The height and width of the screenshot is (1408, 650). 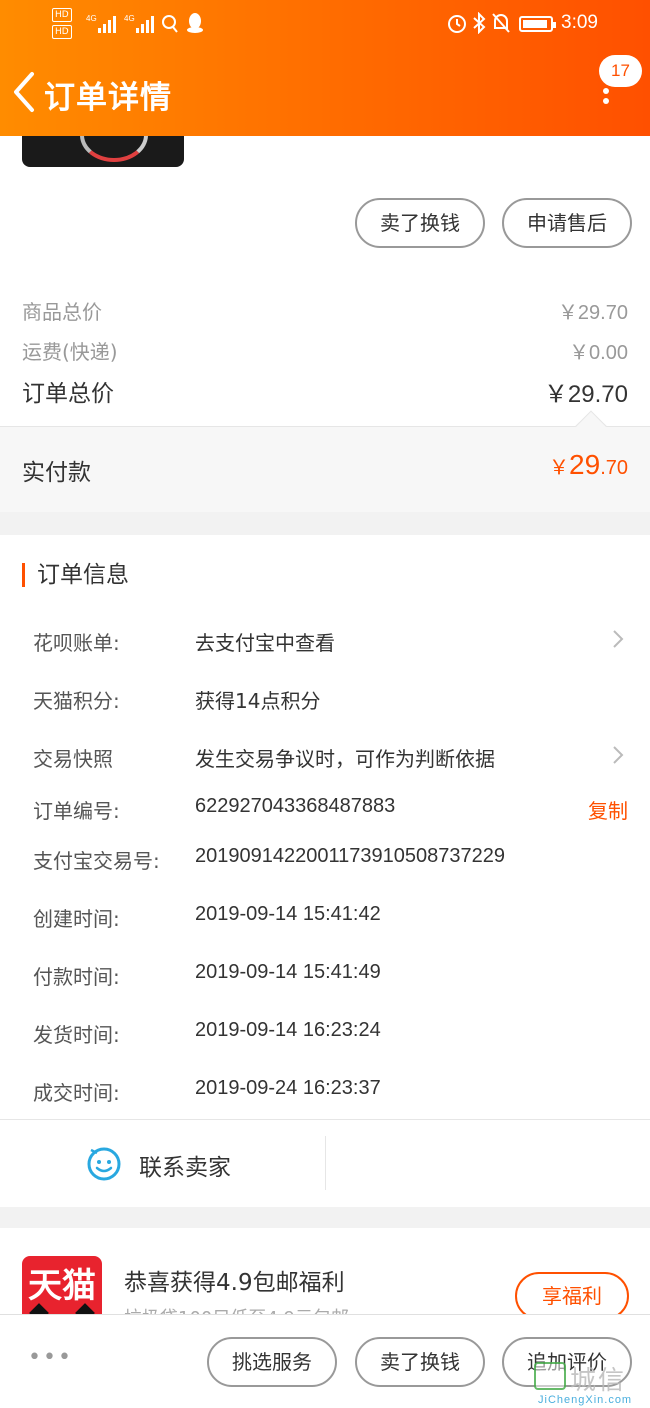 I want to click on paid-decimal: .70, so click(x=614, y=468).